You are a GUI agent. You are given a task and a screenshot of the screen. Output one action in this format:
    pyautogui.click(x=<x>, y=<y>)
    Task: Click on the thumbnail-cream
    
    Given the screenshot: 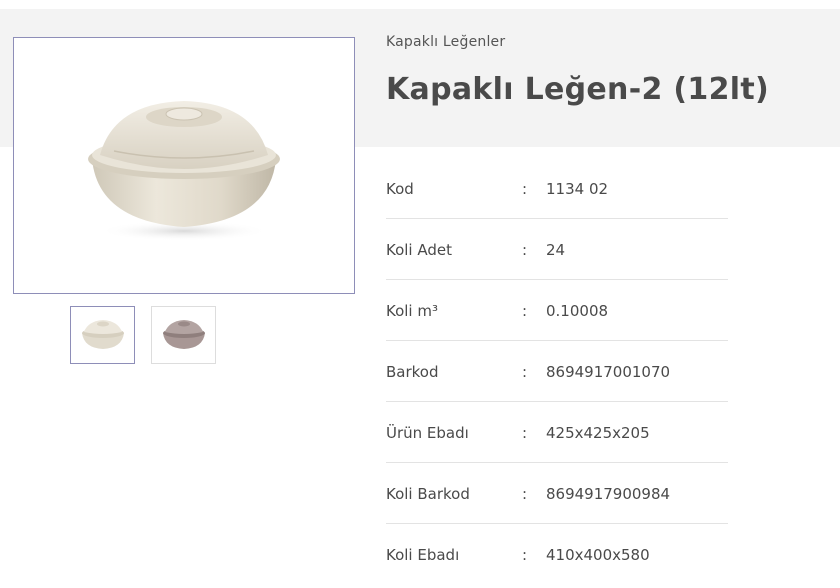 What is the action you would take?
    pyautogui.click(x=102, y=335)
    